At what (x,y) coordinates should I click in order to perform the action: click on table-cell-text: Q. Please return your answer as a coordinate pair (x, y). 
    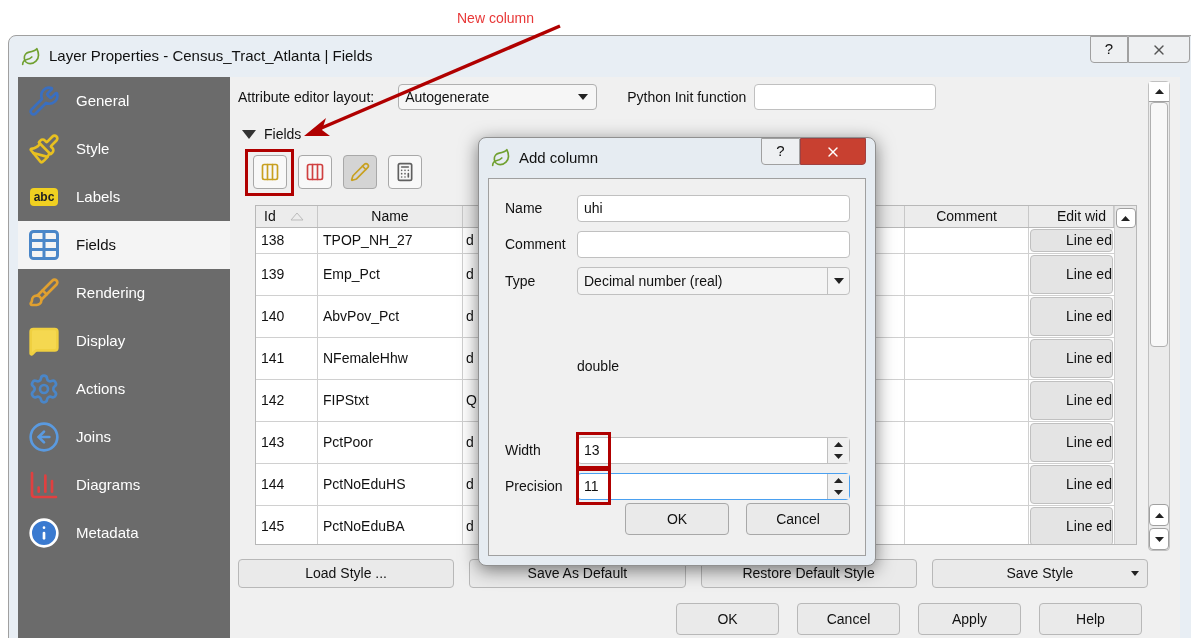
    Looking at the image, I should click on (471, 400).